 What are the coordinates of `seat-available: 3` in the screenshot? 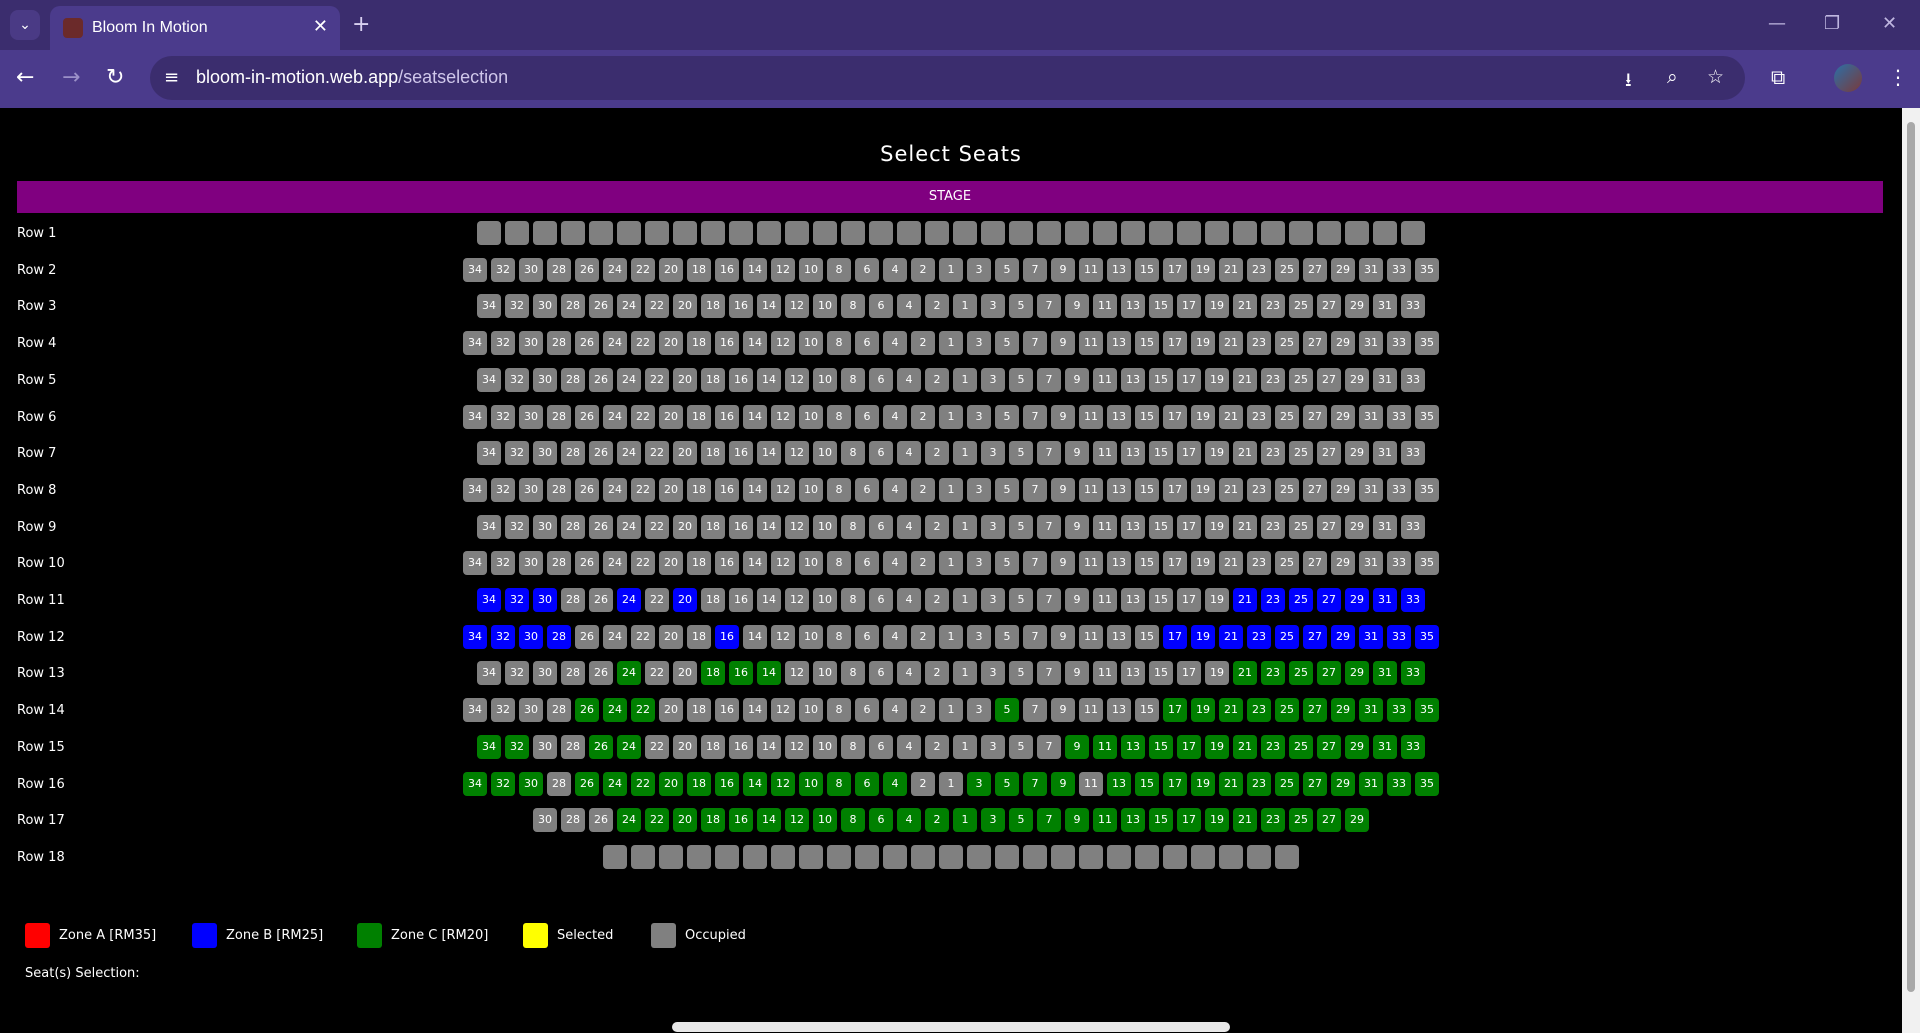 It's located at (993, 820).